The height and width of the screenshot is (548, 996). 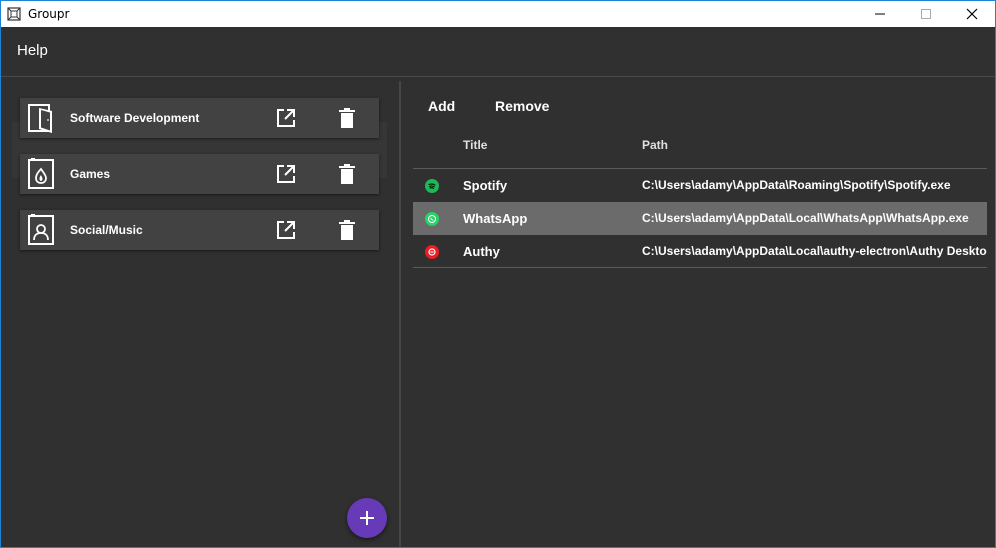 I want to click on menu-bar: Help, so click(x=498, y=52).